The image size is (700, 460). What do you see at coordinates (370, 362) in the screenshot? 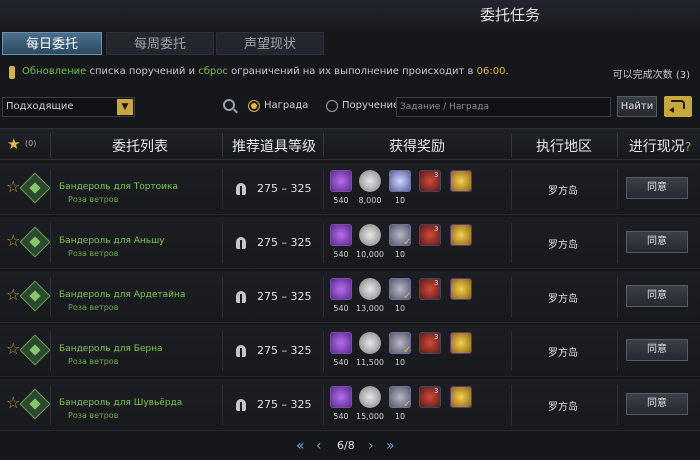
I see `reward-qty: 11,500` at bounding box center [370, 362].